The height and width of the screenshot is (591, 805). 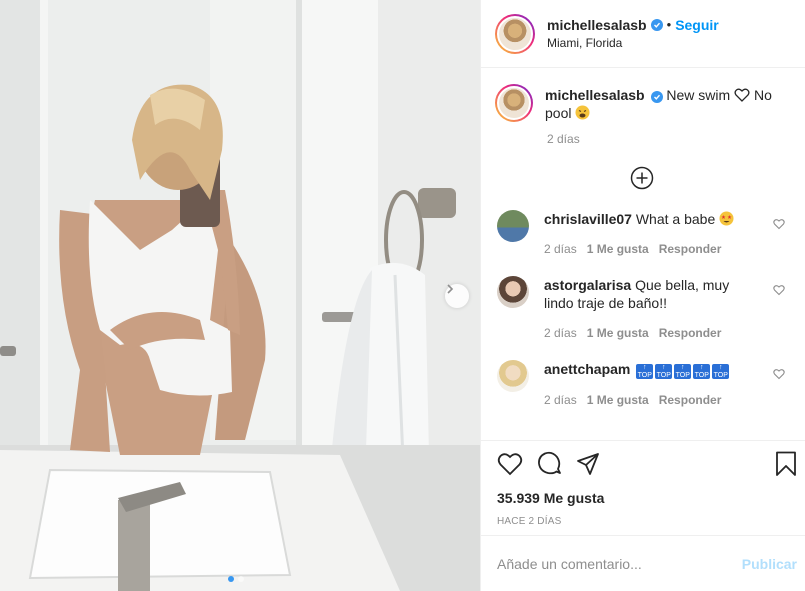 What do you see at coordinates (595, 95) in the screenshot?
I see `caption-username-link: michellesalasb` at bounding box center [595, 95].